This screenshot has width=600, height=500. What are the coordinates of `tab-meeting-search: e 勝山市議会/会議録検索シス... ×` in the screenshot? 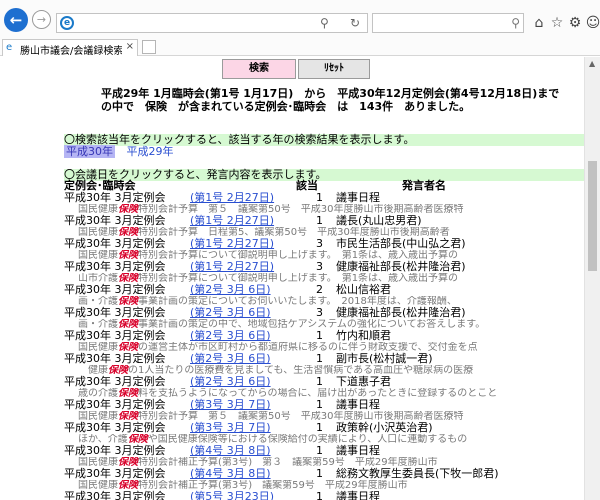 It's located at (70, 48).